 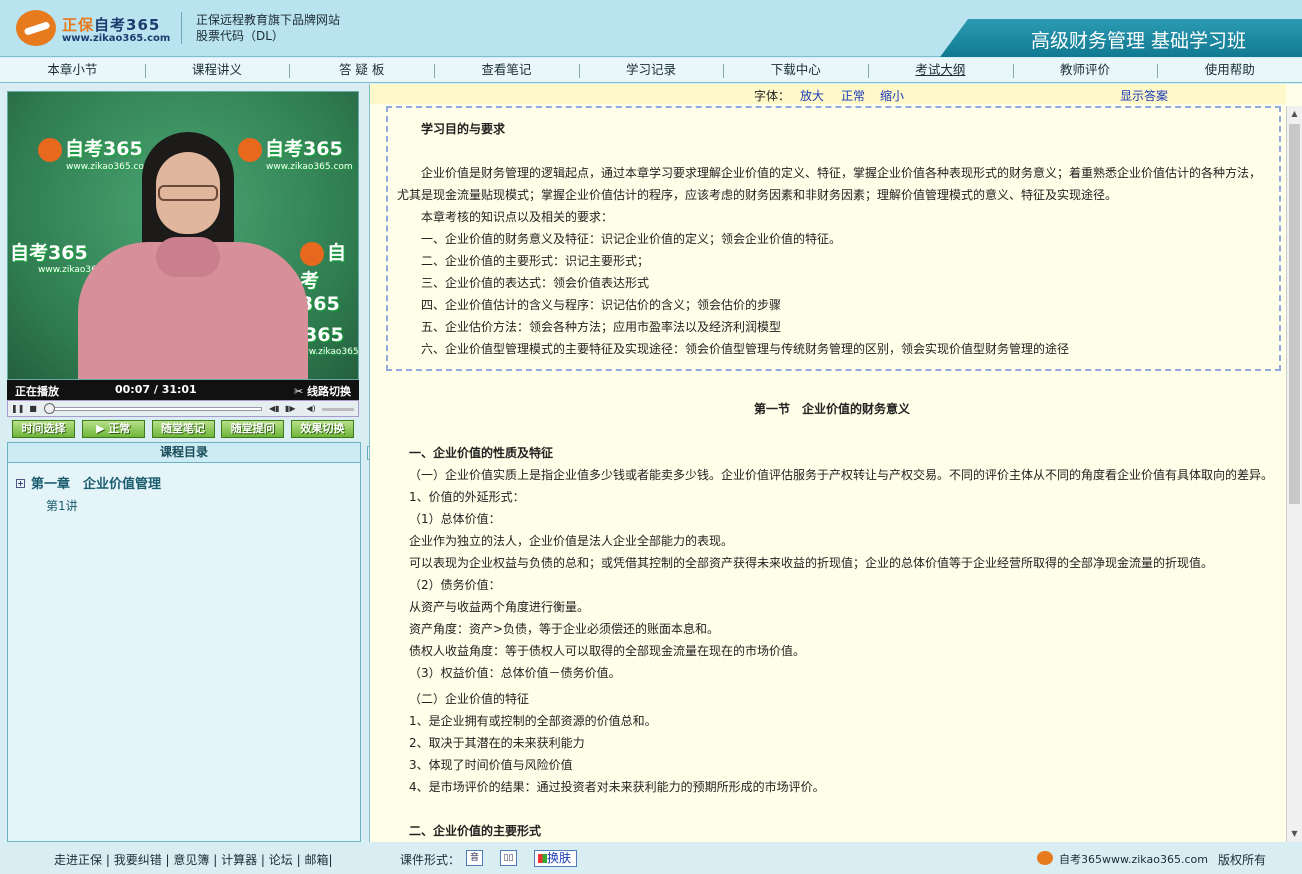 I want to click on time-select-button: 时间选择, so click(x=43, y=429).